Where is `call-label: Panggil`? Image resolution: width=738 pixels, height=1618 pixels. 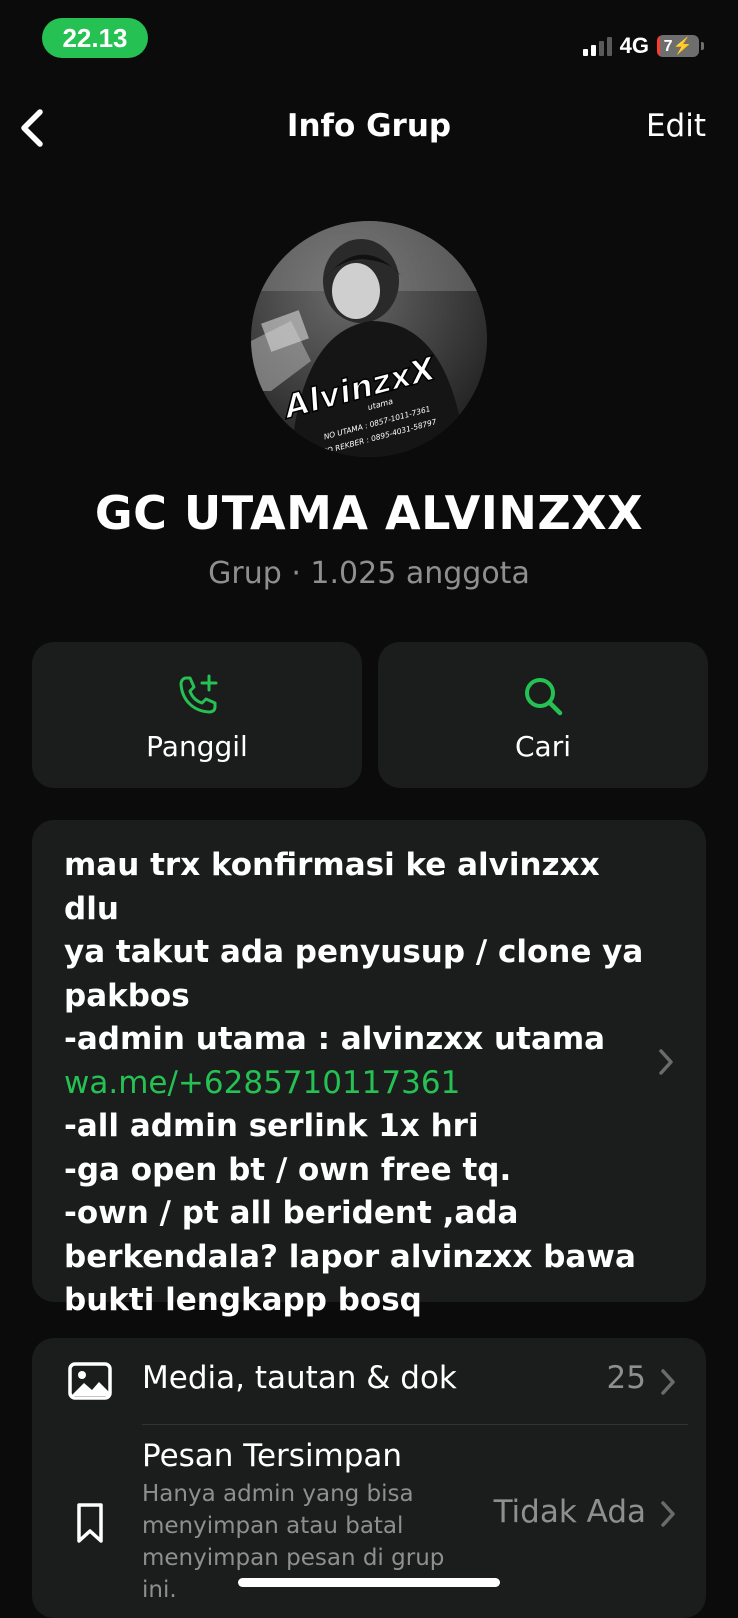
call-label: Panggil is located at coordinates (197, 746).